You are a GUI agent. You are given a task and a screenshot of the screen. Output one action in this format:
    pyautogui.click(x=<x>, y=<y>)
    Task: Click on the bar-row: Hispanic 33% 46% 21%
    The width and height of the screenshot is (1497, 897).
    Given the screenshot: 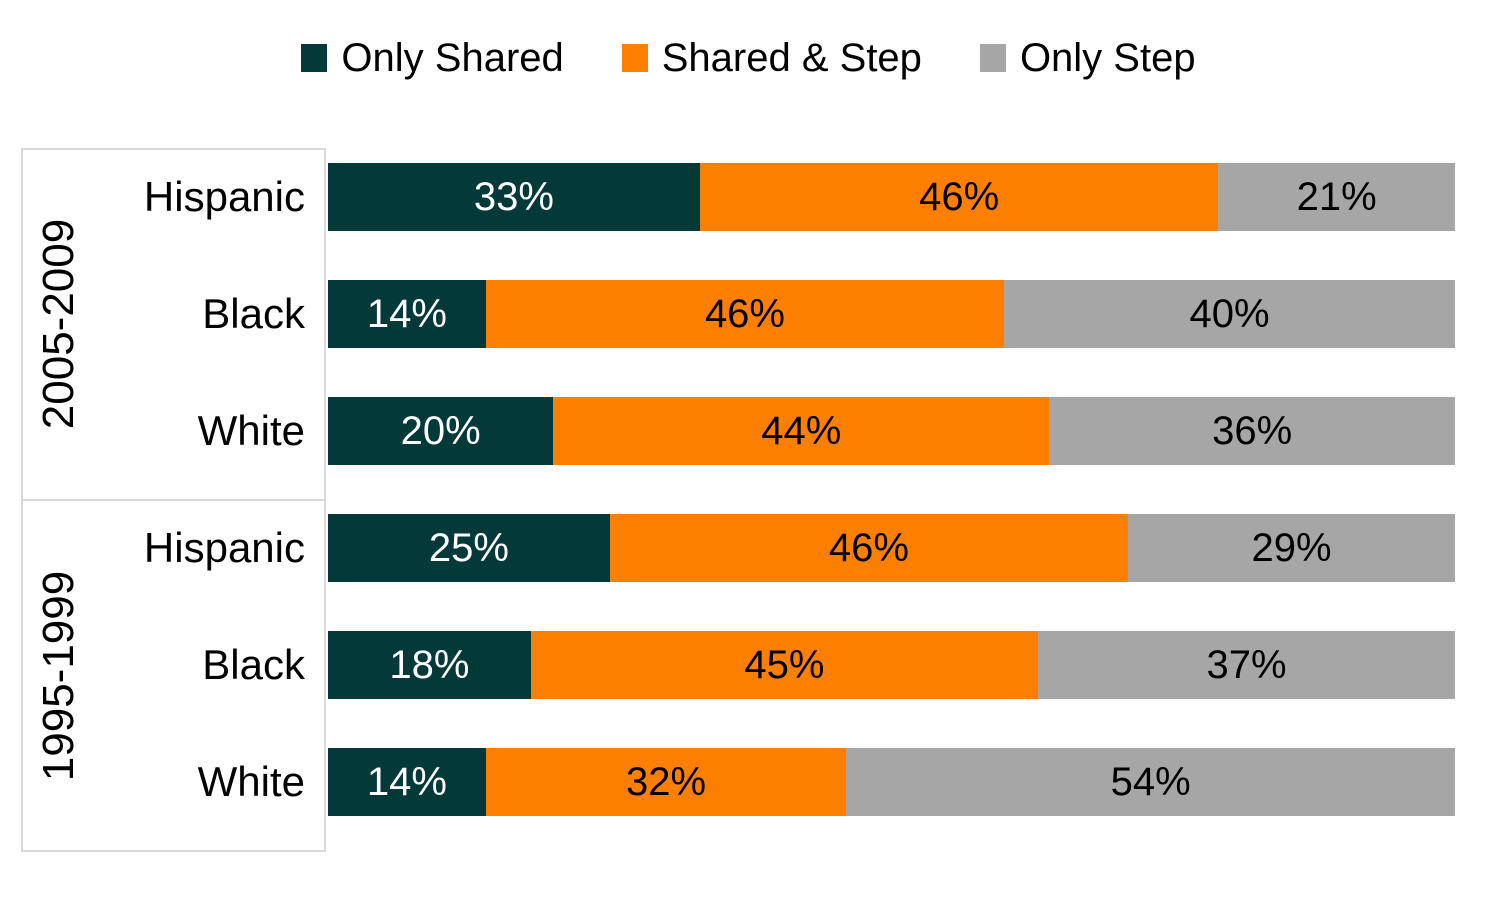 What is the action you would take?
    pyautogui.click(x=748, y=197)
    